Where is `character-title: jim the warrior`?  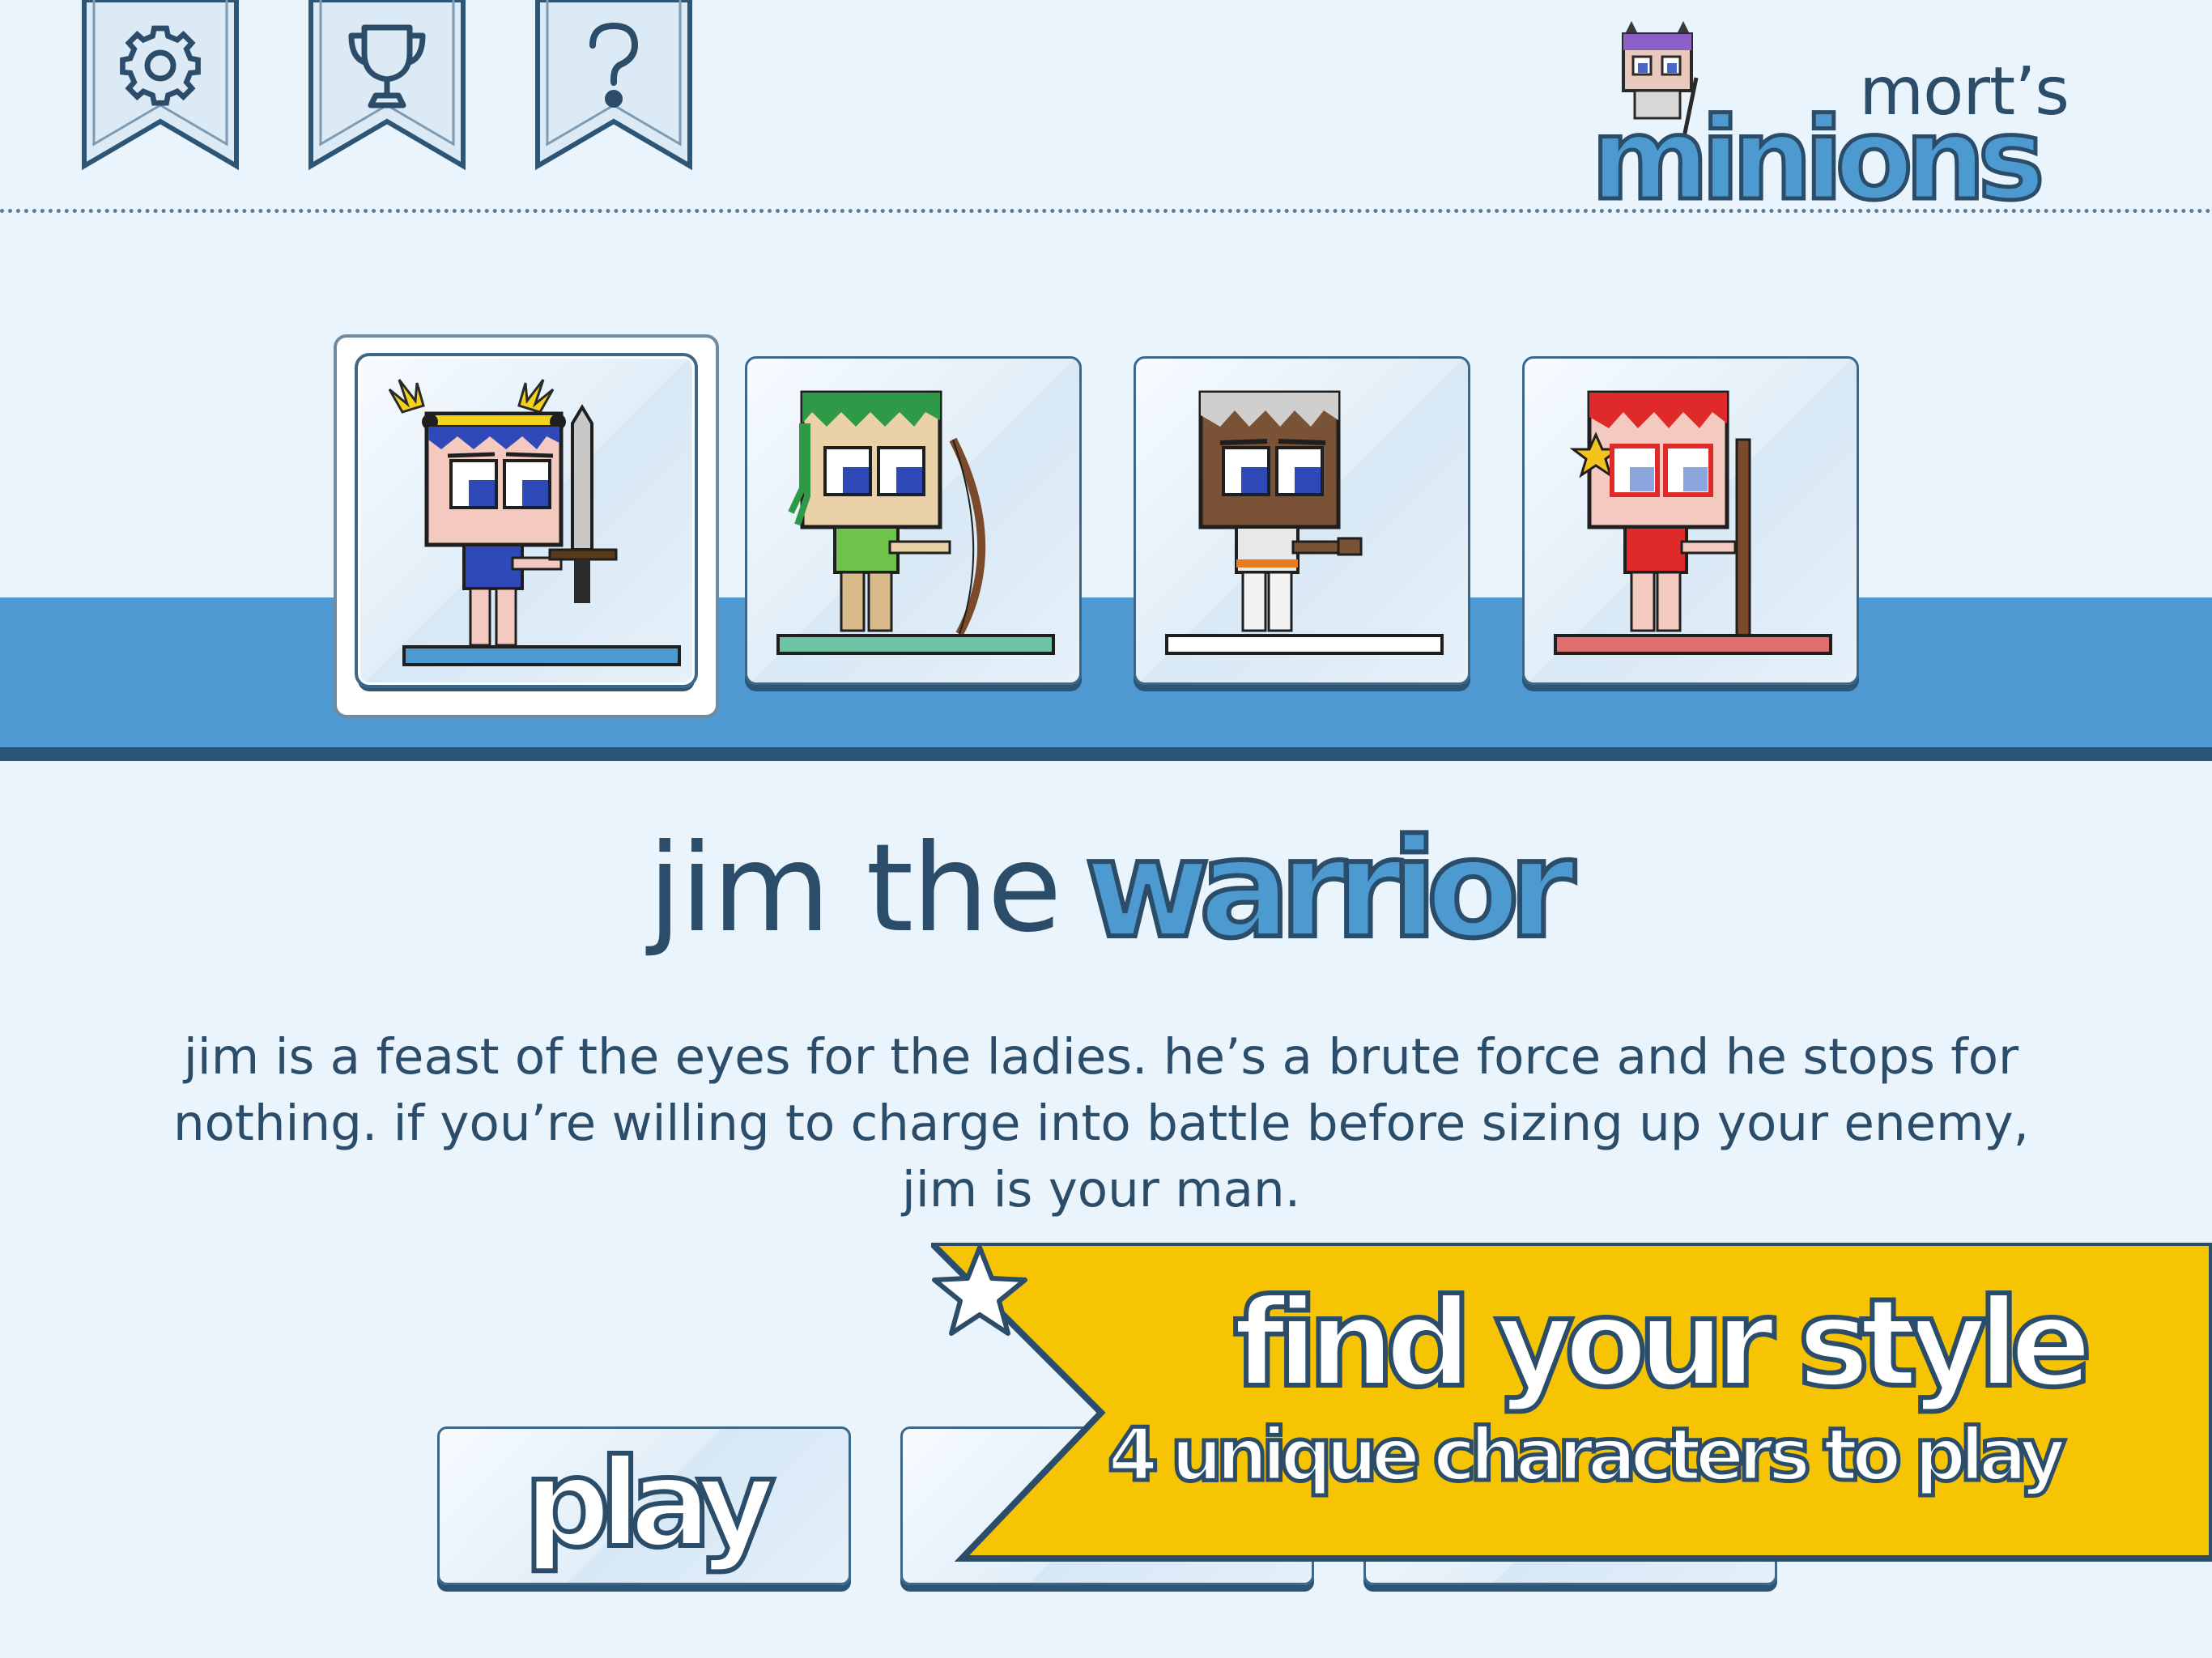 character-title: jim the warrior is located at coordinates (1106, 889).